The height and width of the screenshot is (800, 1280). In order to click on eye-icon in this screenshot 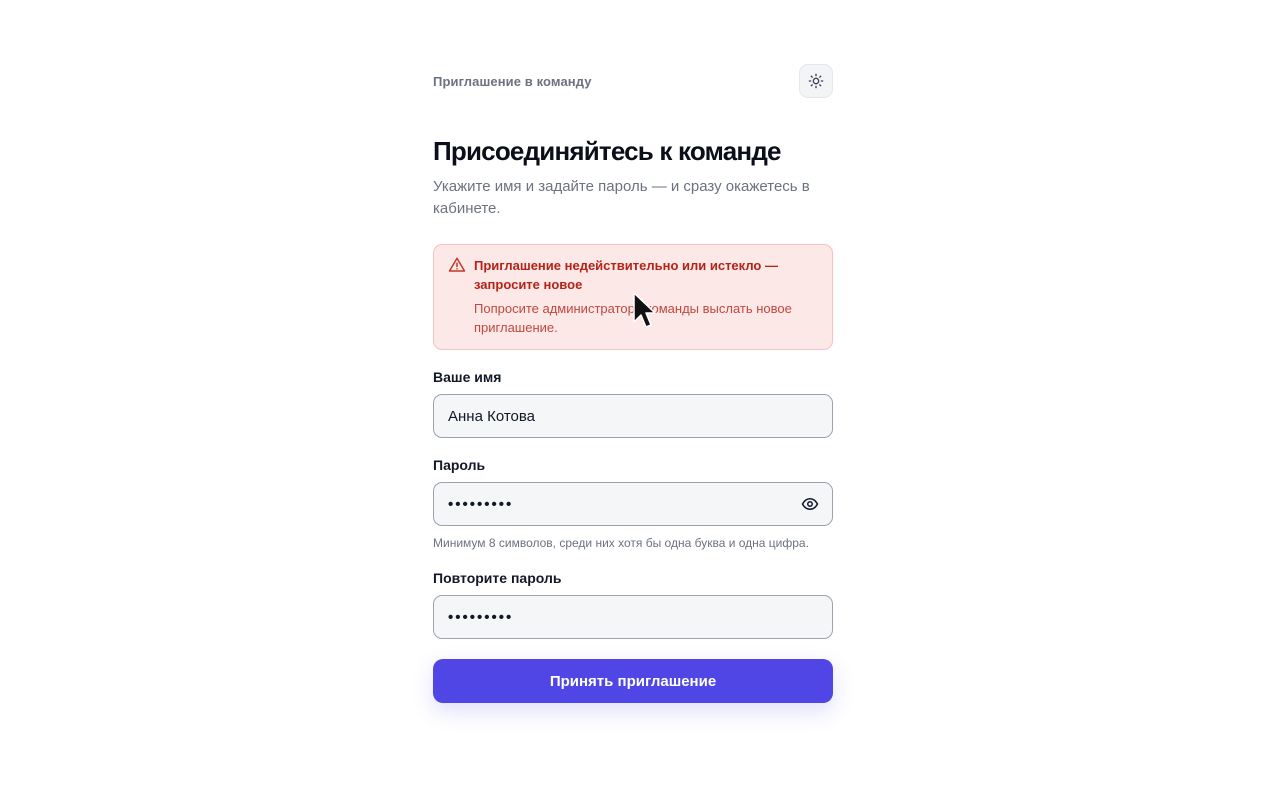, I will do `click(810, 504)`.